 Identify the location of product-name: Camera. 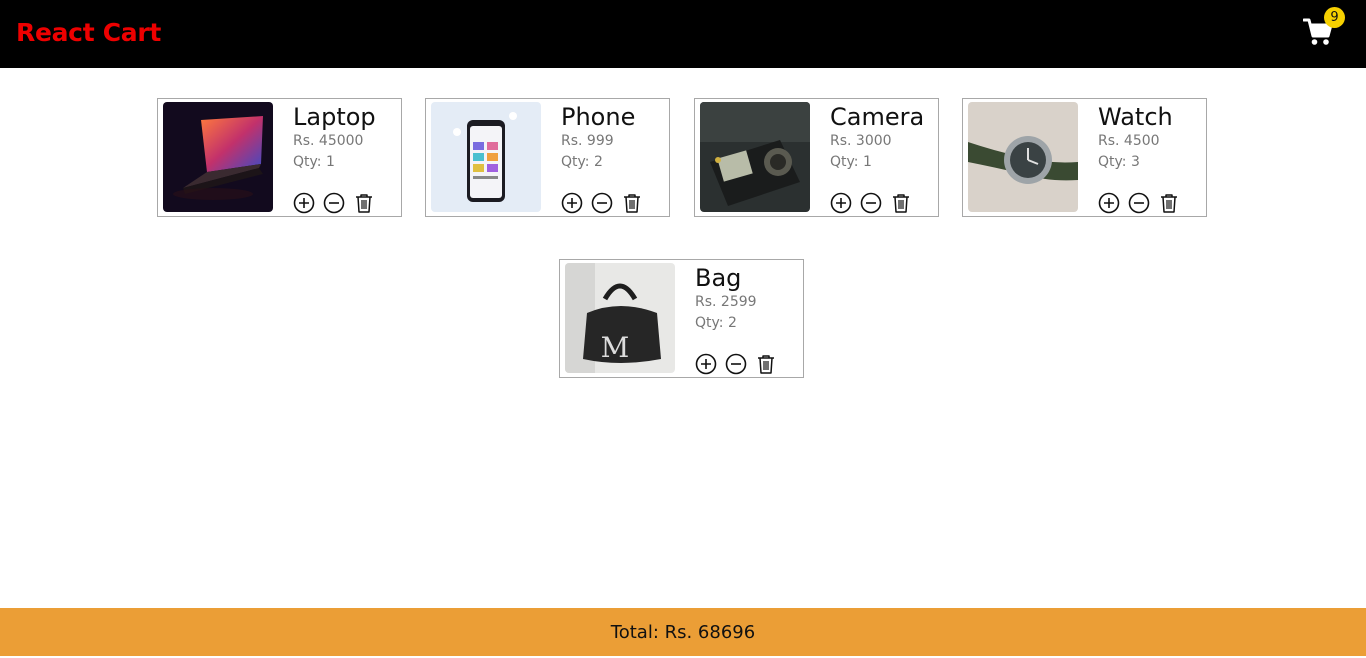
(877, 117).